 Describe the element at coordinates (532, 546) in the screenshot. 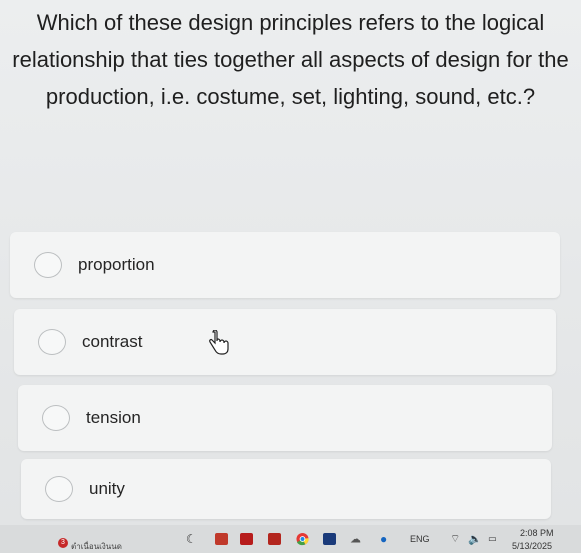

I see `clock-date: 5/13/2025` at that location.